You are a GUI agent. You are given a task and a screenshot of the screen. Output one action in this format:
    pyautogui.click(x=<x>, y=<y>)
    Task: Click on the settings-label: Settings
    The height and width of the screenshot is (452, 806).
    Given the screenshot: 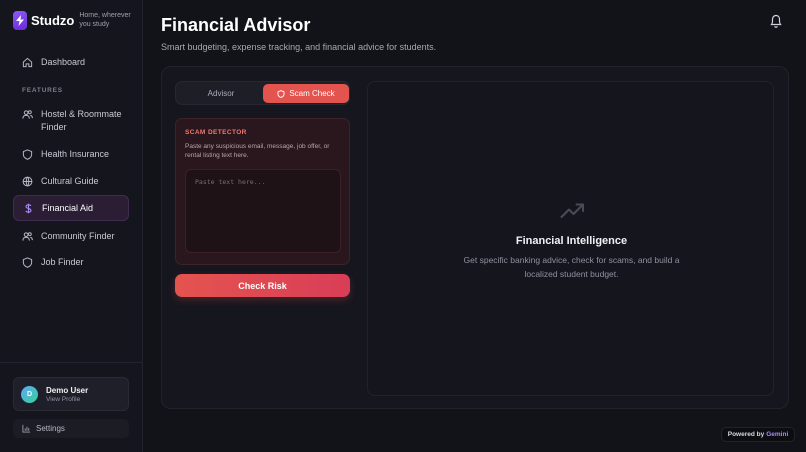 What is the action you would take?
    pyautogui.click(x=50, y=428)
    